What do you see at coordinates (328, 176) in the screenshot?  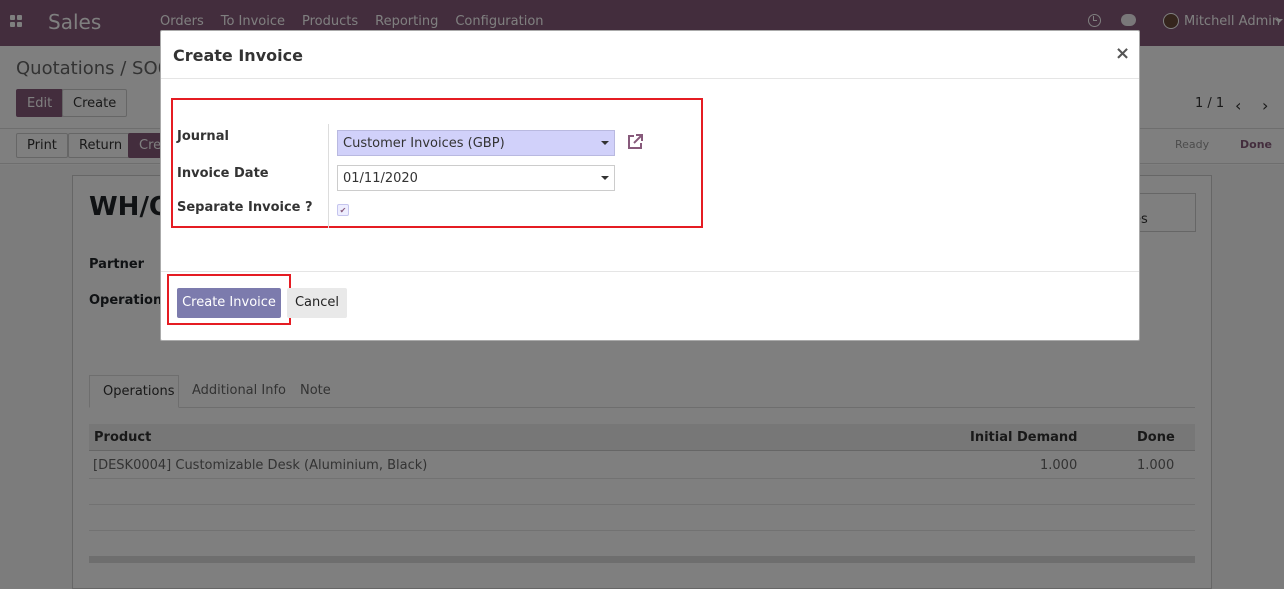 I see `label-divider` at bounding box center [328, 176].